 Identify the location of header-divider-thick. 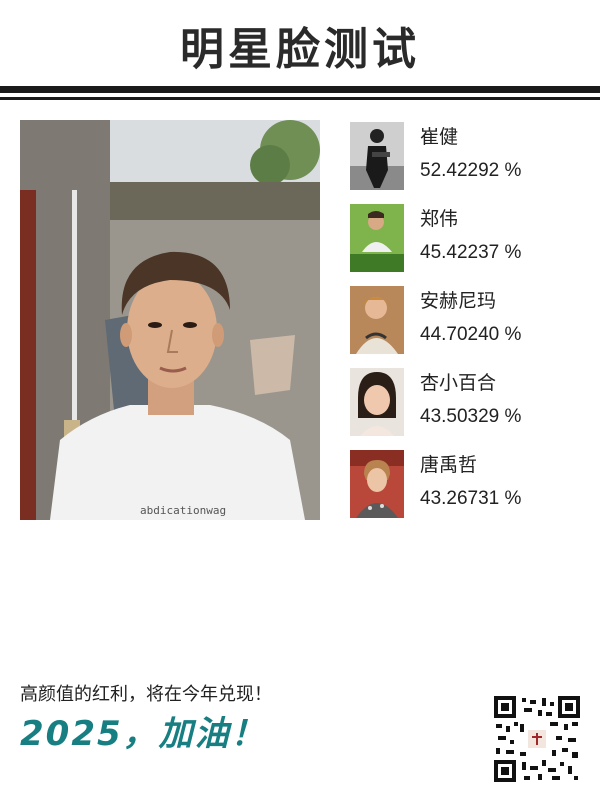
(300, 89).